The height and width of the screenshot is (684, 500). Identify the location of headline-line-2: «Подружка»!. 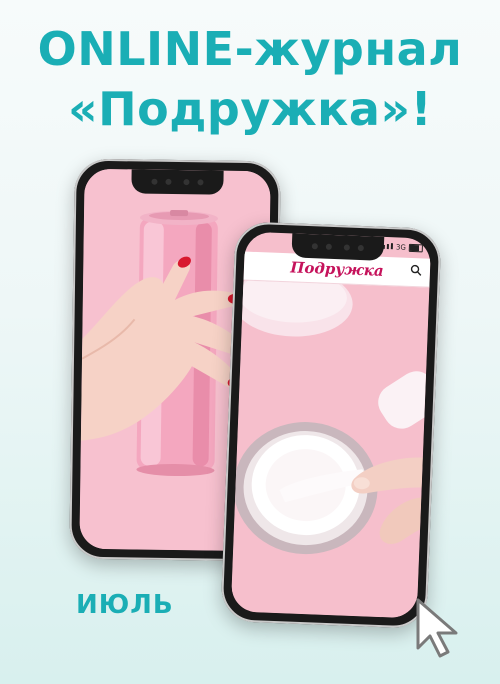
(250, 109).